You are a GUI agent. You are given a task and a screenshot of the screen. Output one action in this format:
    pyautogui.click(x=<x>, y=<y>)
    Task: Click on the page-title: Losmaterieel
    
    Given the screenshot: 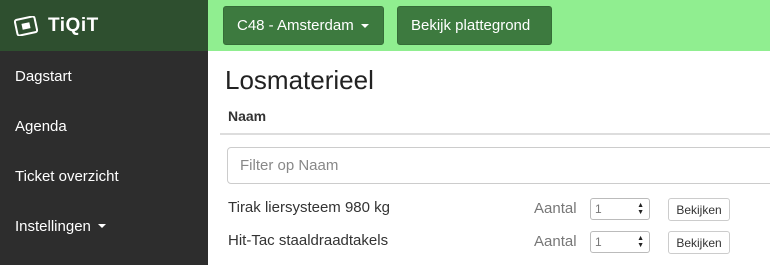 What is the action you would take?
    pyautogui.click(x=299, y=80)
    